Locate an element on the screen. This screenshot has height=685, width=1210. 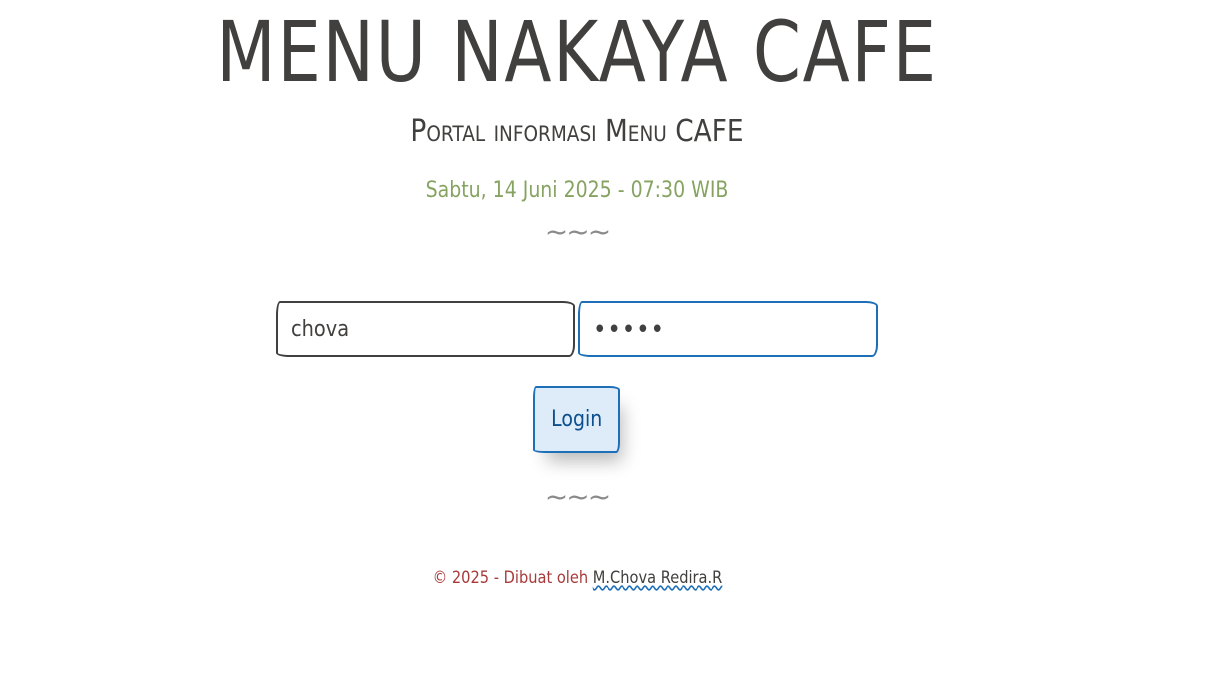
username-value: chova is located at coordinates (320, 329).